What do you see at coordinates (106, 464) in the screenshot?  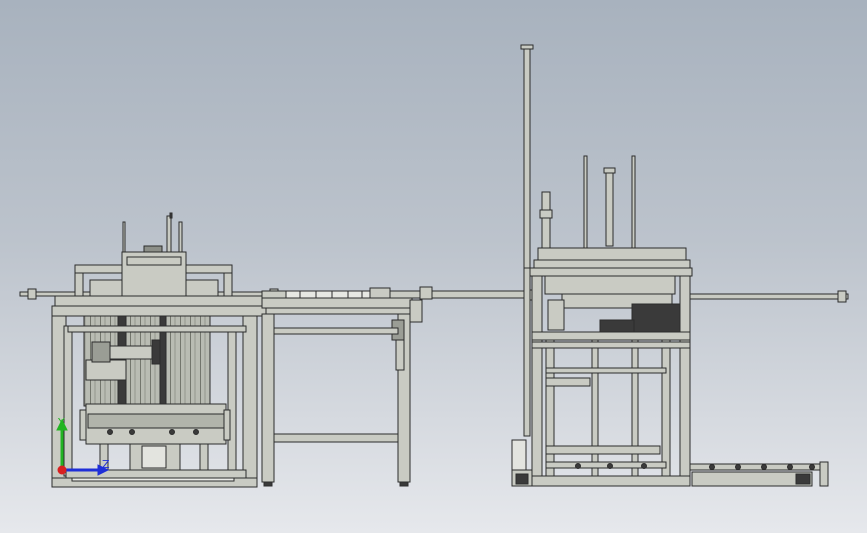 I see `z-axis-label: Z` at bounding box center [106, 464].